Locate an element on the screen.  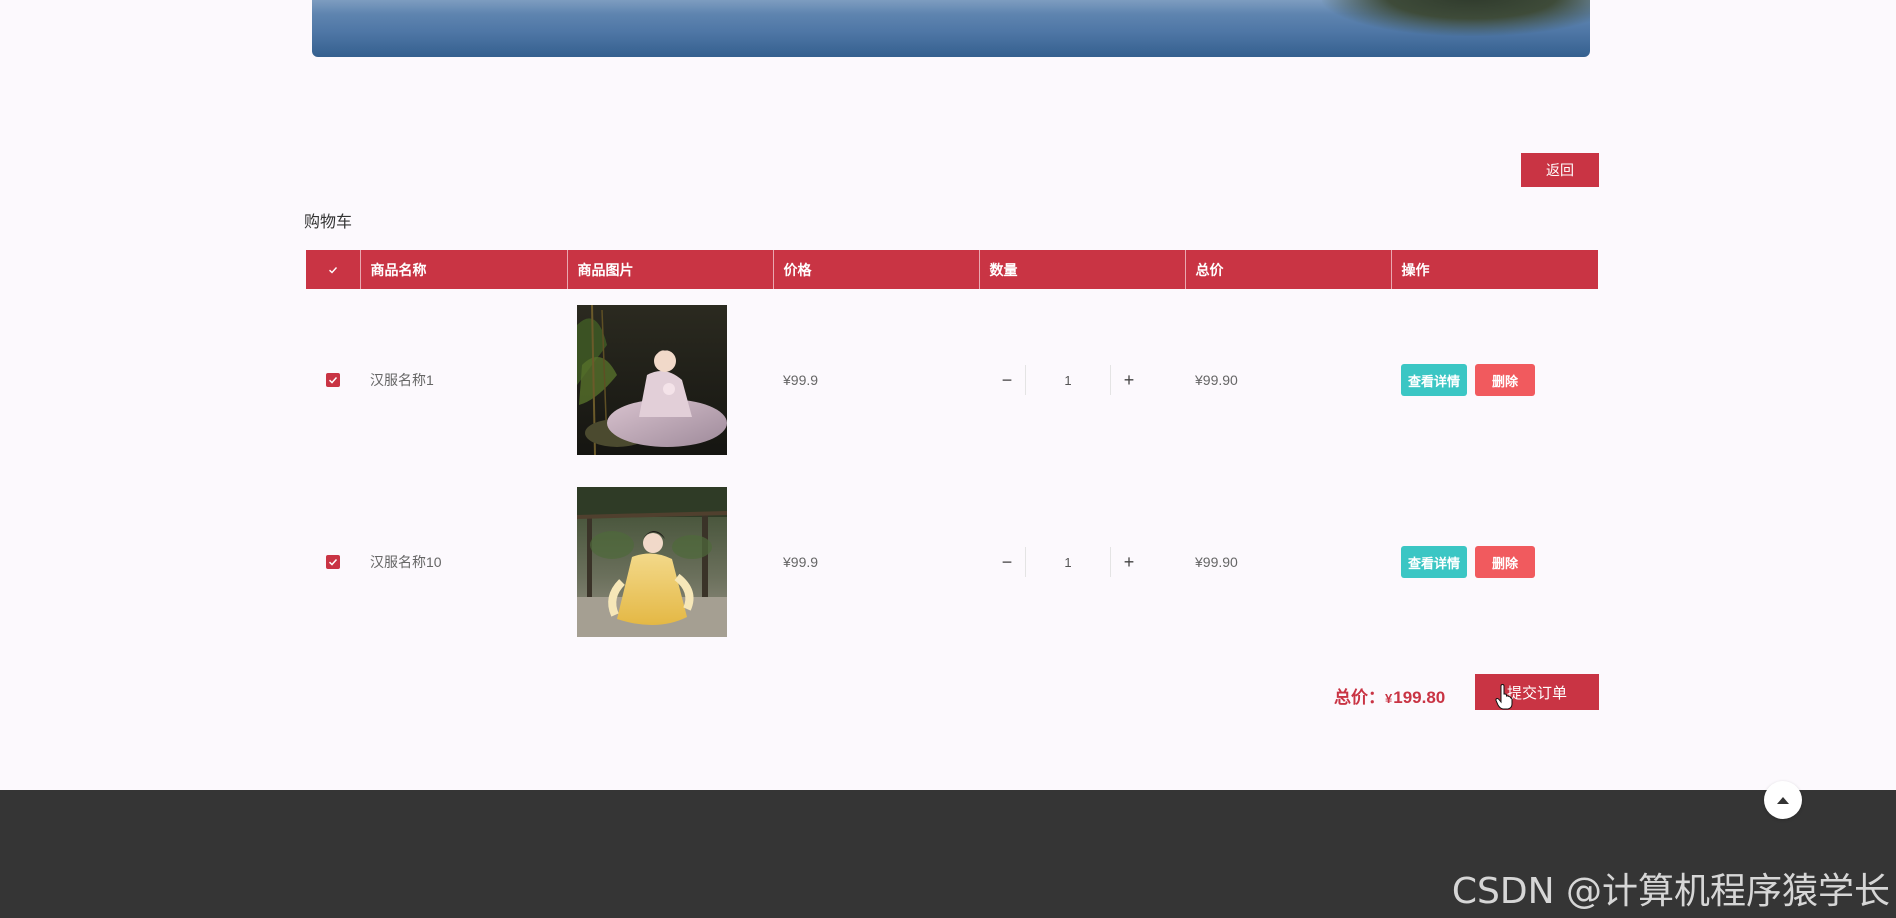
arrow-up-icon is located at coordinates (1783, 800).